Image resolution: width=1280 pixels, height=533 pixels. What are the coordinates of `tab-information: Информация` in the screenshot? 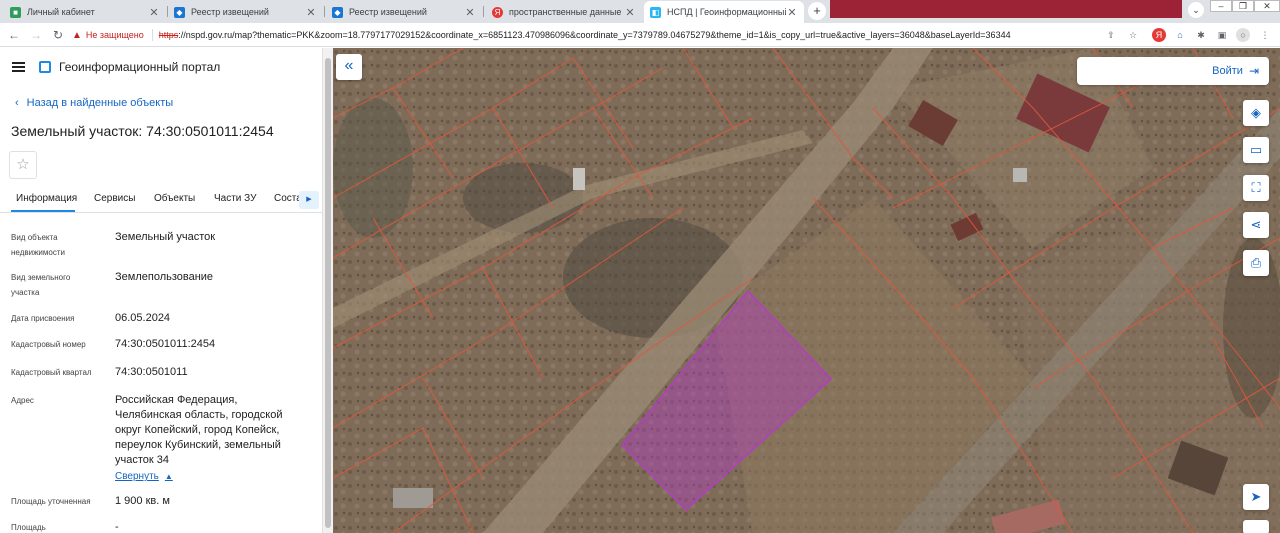 It's located at (46, 198).